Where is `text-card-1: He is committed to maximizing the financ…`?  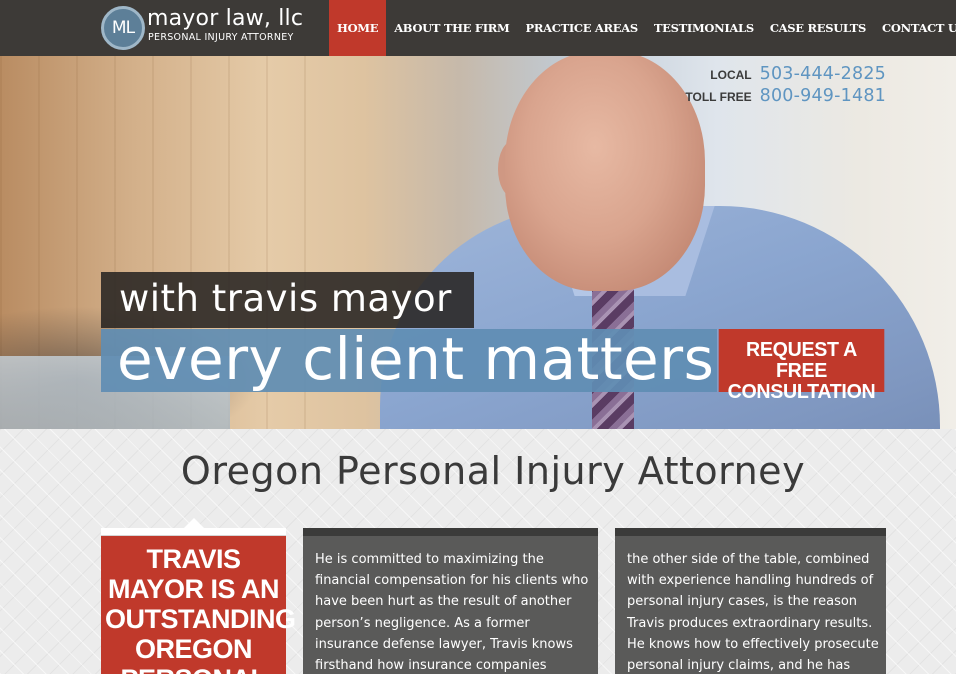 text-card-1: He is committed to maximizing the financ… is located at coordinates (450, 601).